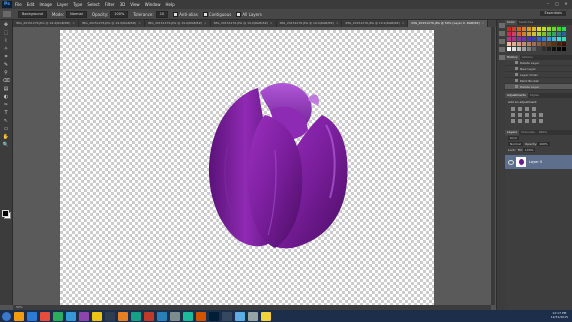  What do you see at coordinates (513, 138) in the screenshot?
I see `layer-kind-filter: Kind` at bounding box center [513, 138].